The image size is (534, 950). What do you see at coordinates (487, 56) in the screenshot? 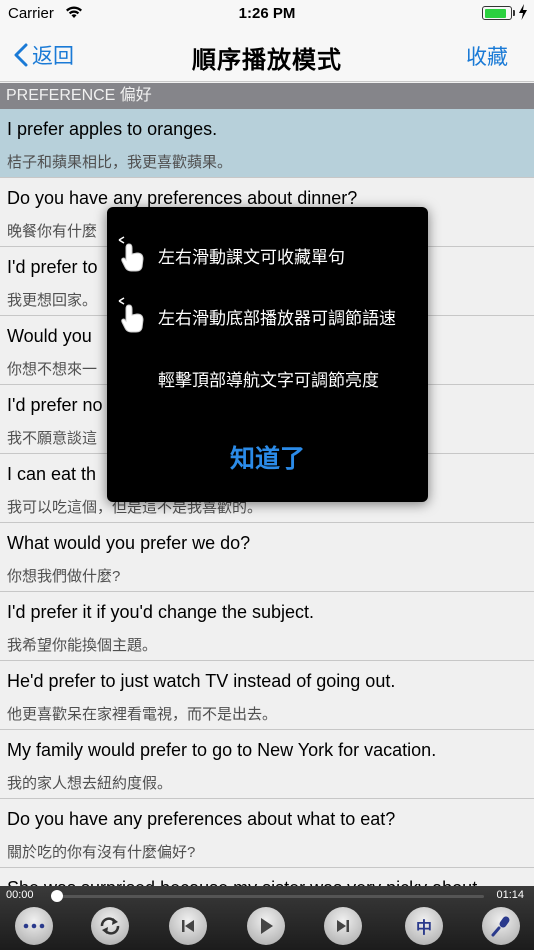
I see `favorite-button: 收藏` at bounding box center [487, 56].